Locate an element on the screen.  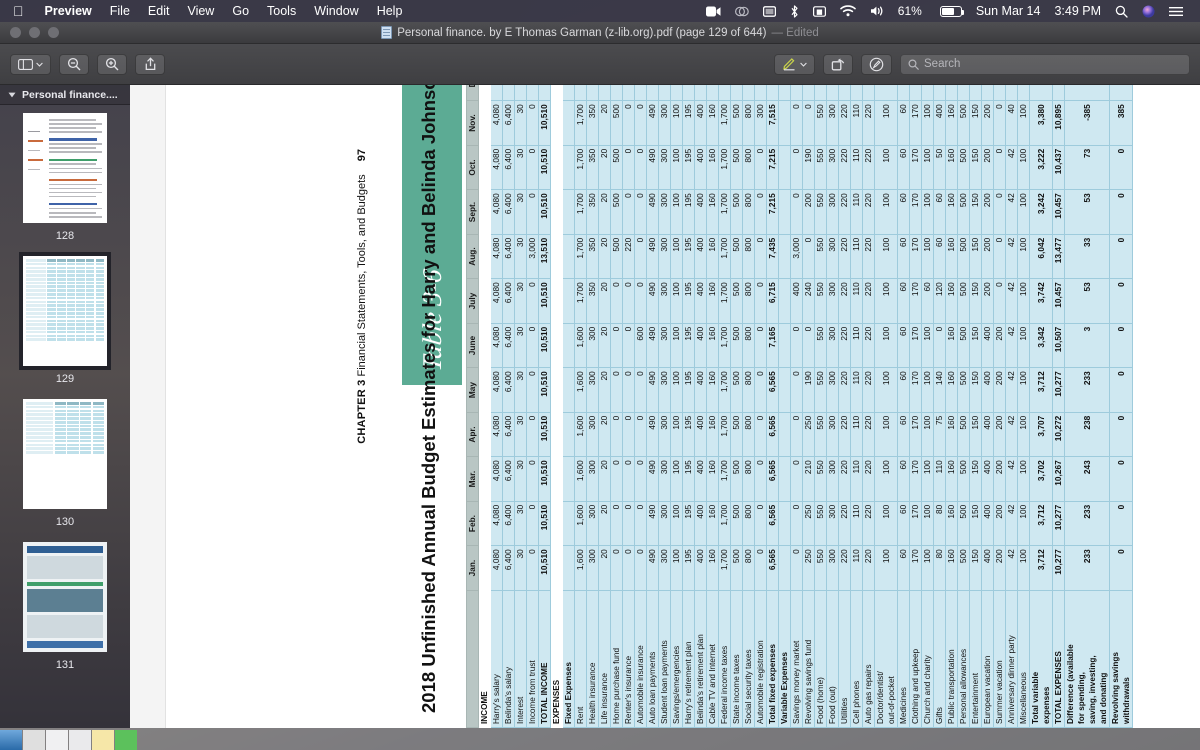
menu-item-help: Help is located at coordinates (390, 11).